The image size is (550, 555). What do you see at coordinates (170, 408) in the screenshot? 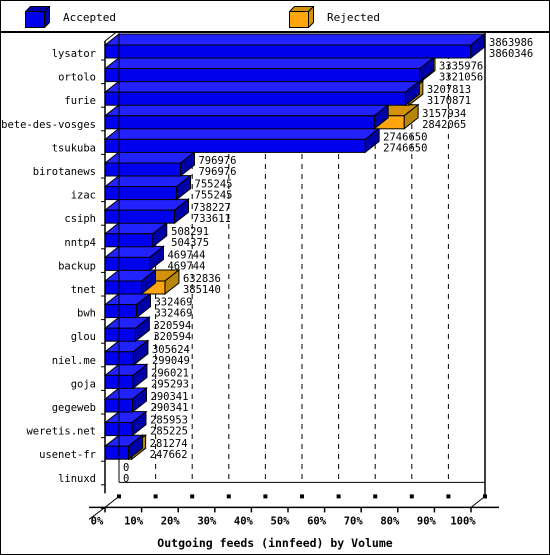
I see `value-label-rejected: 290341` at bounding box center [170, 408].